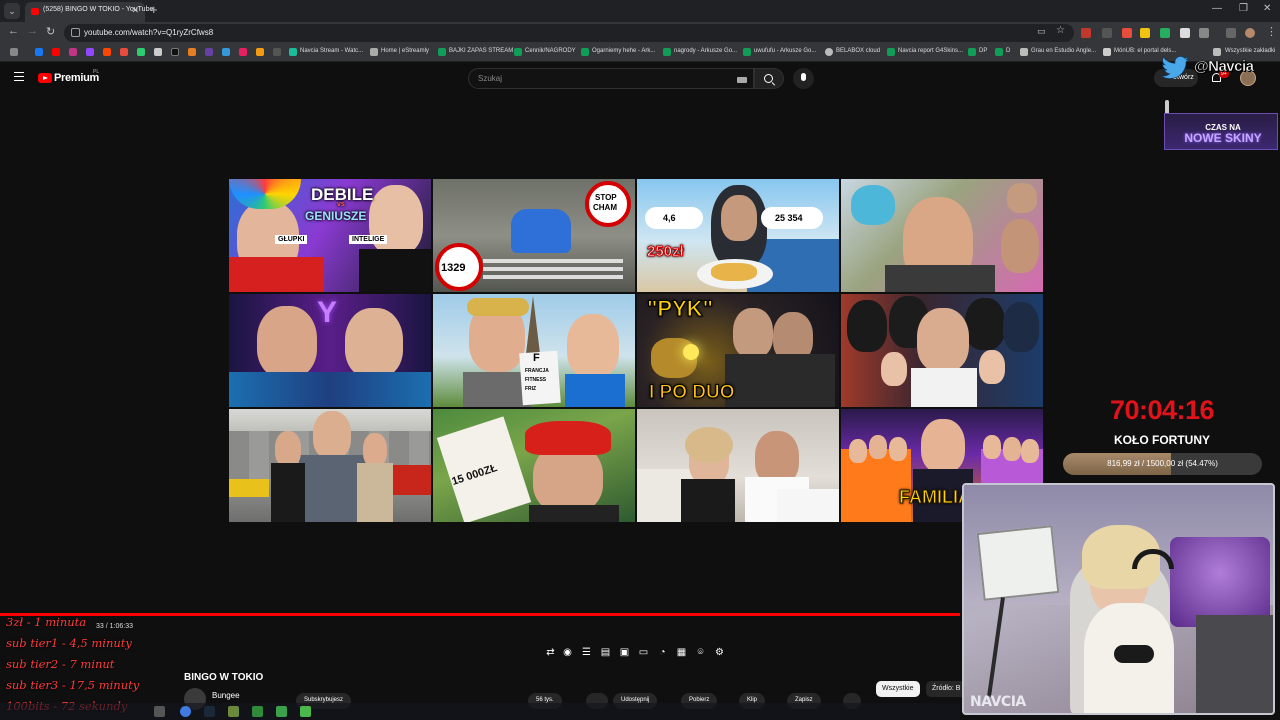 This screenshot has width=1280, height=720. I want to click on cast-icon: ▭, so click(1041, 31).